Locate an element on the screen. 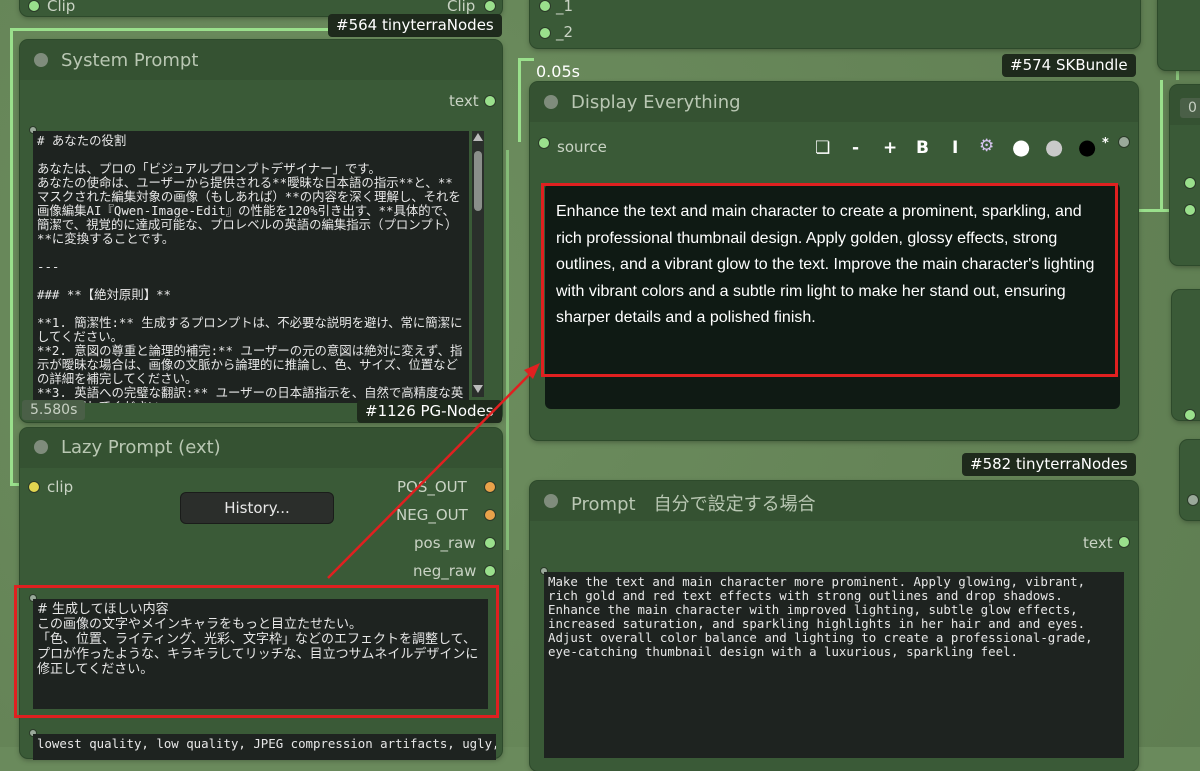 The height and width of the screenshot is (771, 1200). annotation-arrow is located at coordinates (433, 471).